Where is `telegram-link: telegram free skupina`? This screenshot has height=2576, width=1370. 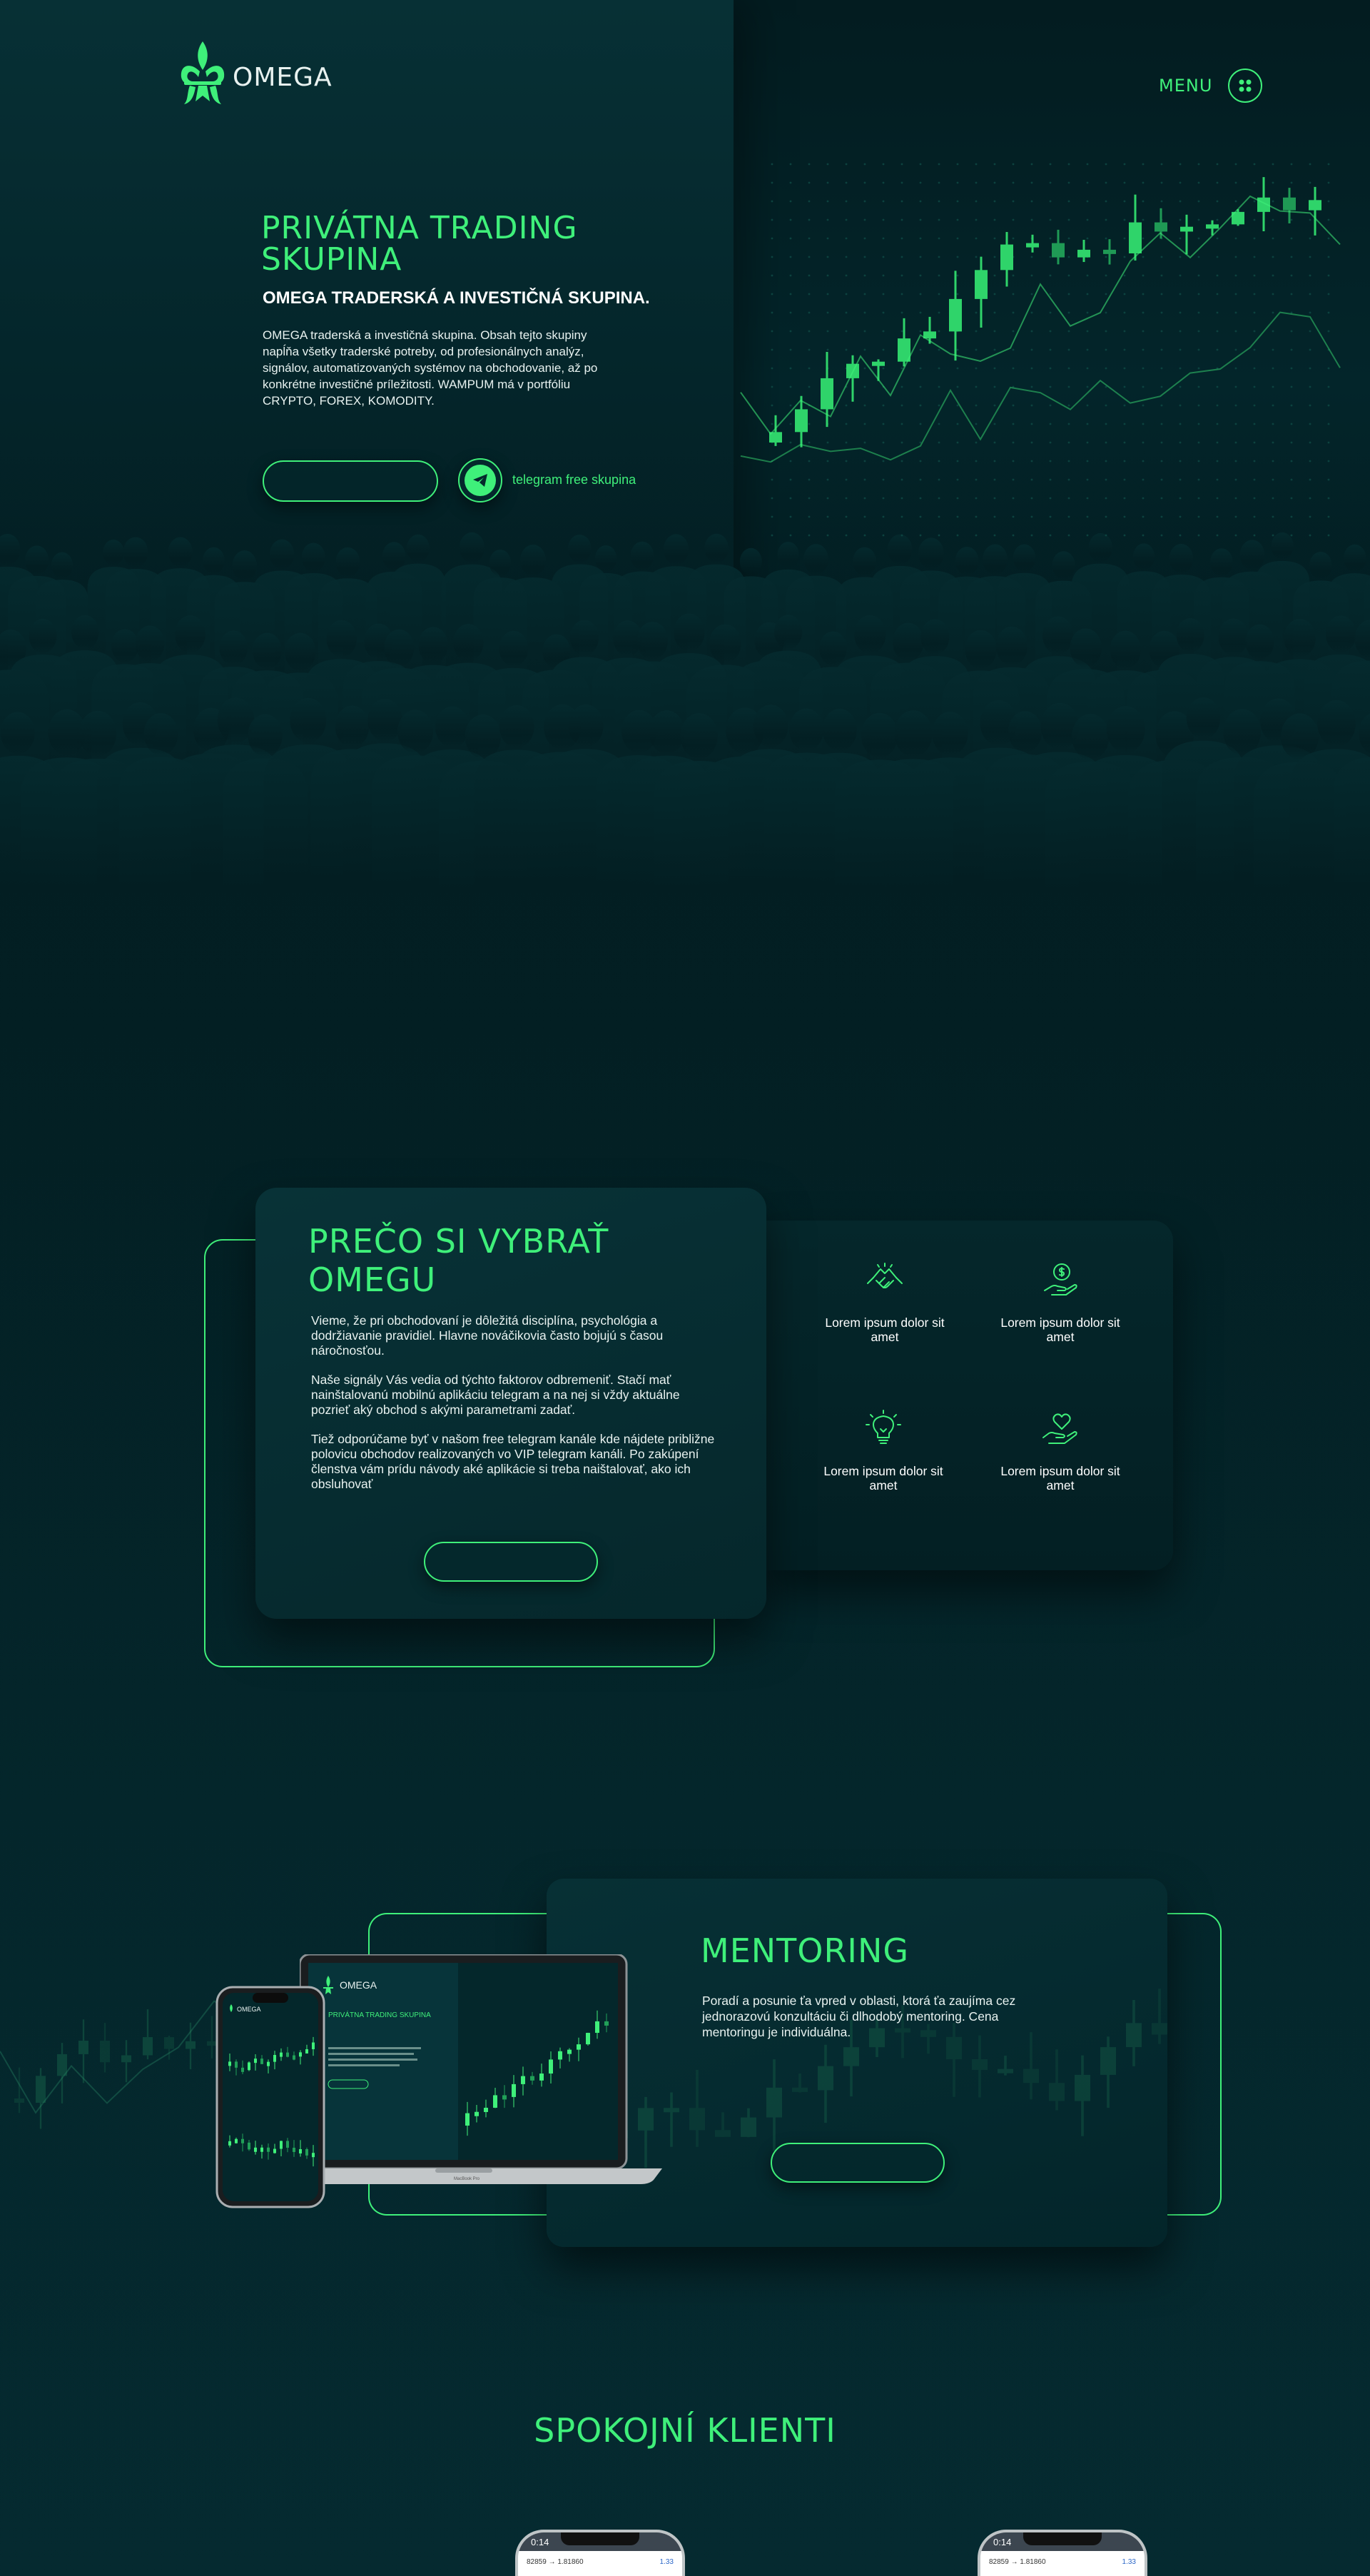
telegram-link: telegram free skupina is located at coordinates (574, 480).